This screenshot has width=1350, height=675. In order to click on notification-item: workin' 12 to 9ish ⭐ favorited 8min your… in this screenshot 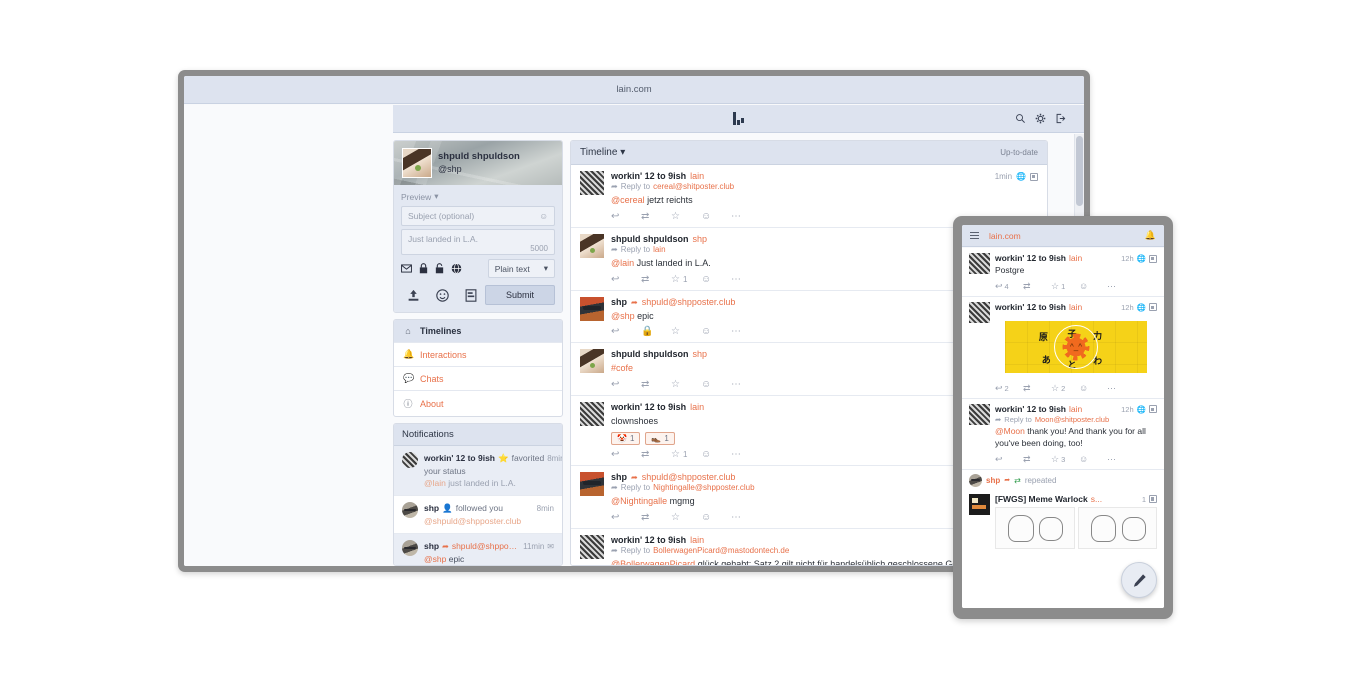, I will do `click(478, 471)`.